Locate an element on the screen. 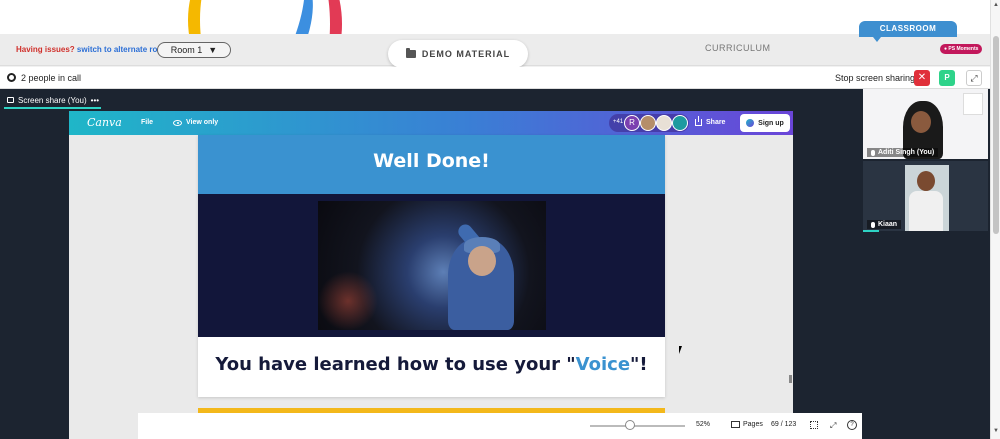  more-icon: ••• is located at coordinates (95, 100).